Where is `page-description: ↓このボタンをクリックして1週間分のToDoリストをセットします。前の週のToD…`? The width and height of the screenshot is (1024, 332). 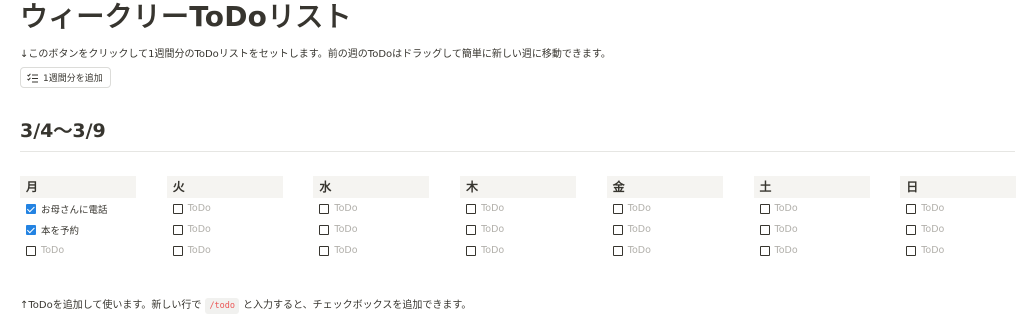 page-description: ↓このボタンをクリックして1週間分のToDoリストをセットします。前の週のToD… is located at coordinates (315, 54).